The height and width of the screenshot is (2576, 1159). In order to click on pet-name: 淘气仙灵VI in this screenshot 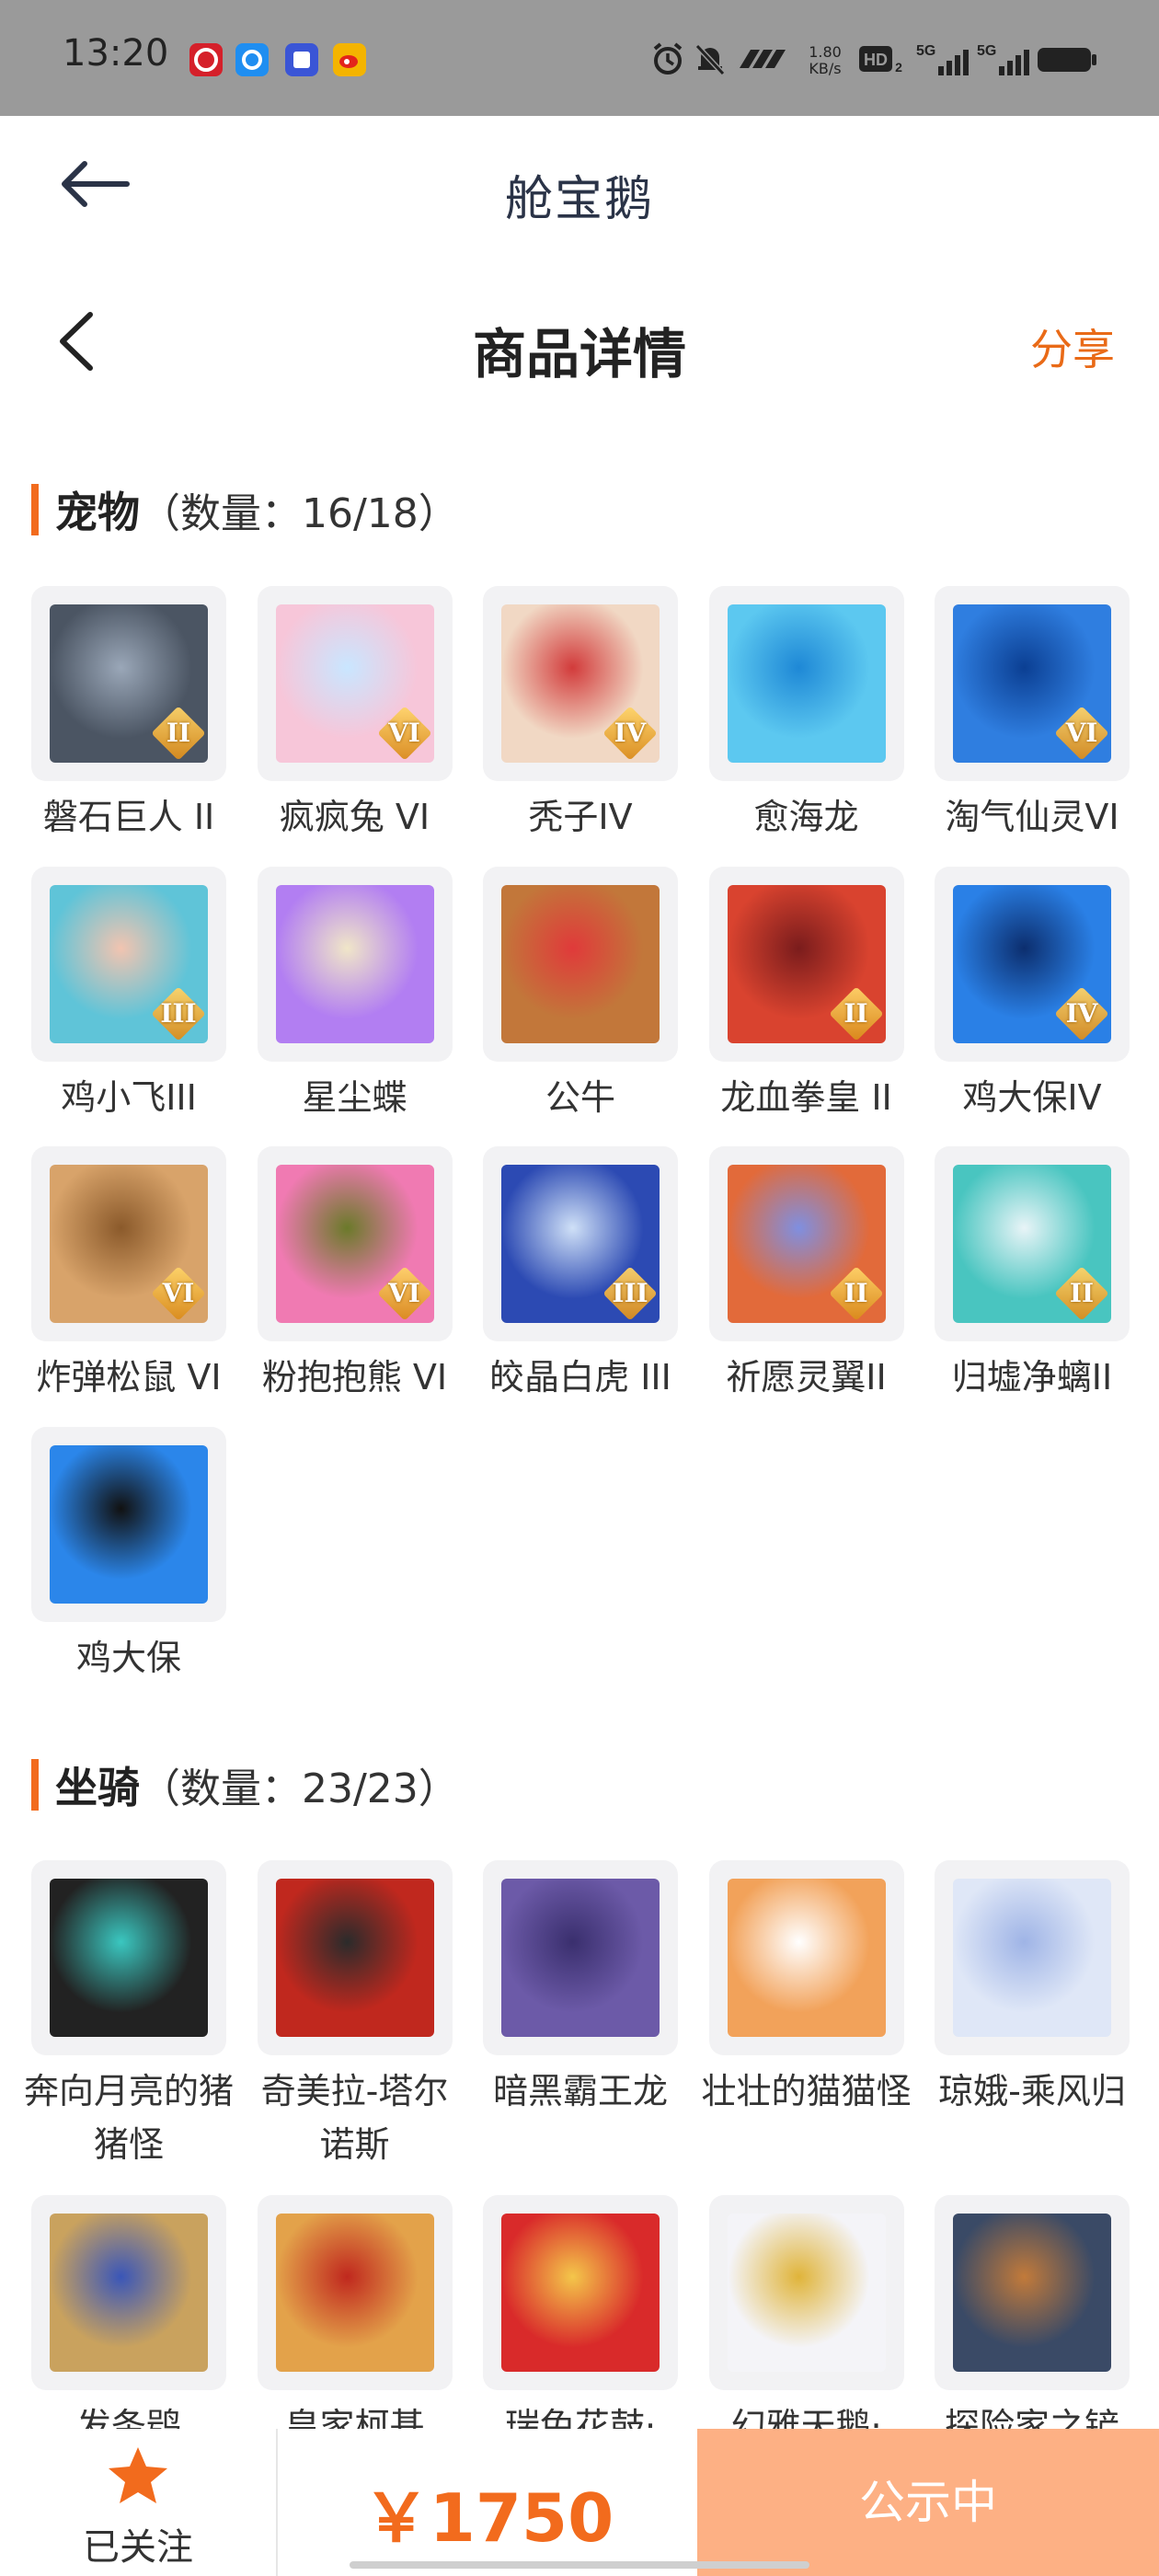, I will do `click(1032, 817)`.